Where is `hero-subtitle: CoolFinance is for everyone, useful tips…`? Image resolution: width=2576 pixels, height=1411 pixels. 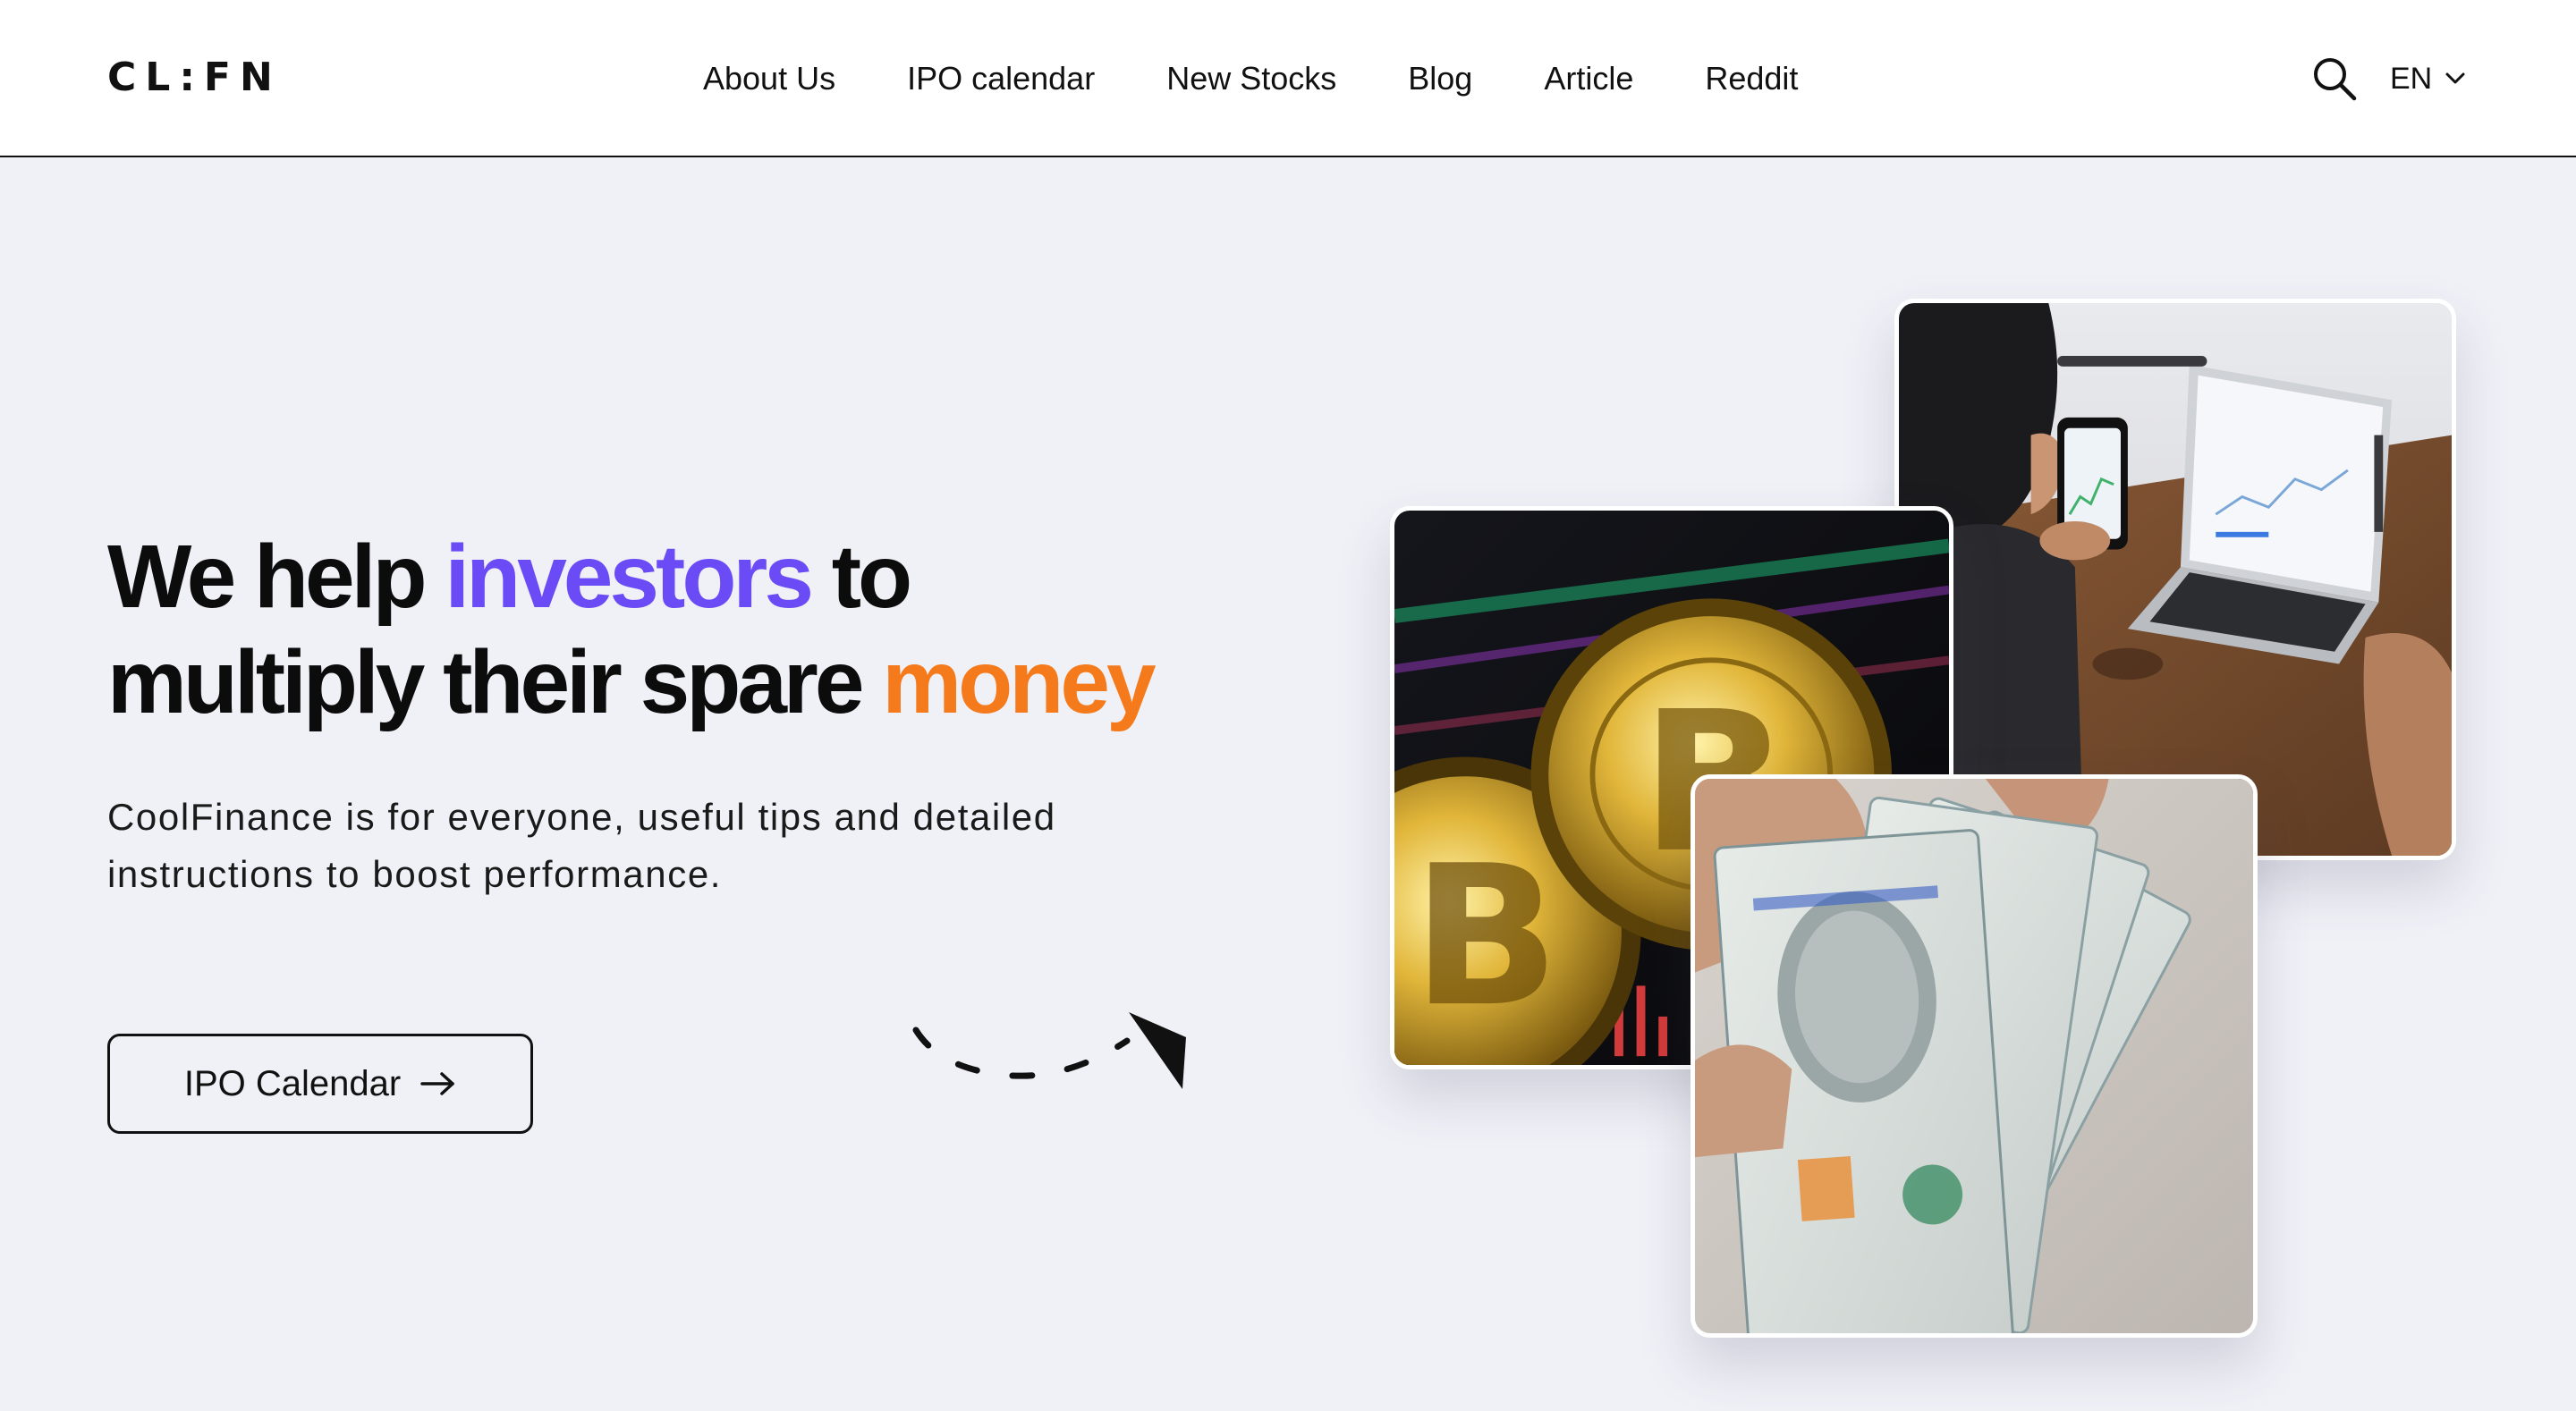
hero-subtitle: CoolFinance is for everyone, useful tips… is located at coordinates (581, 845).